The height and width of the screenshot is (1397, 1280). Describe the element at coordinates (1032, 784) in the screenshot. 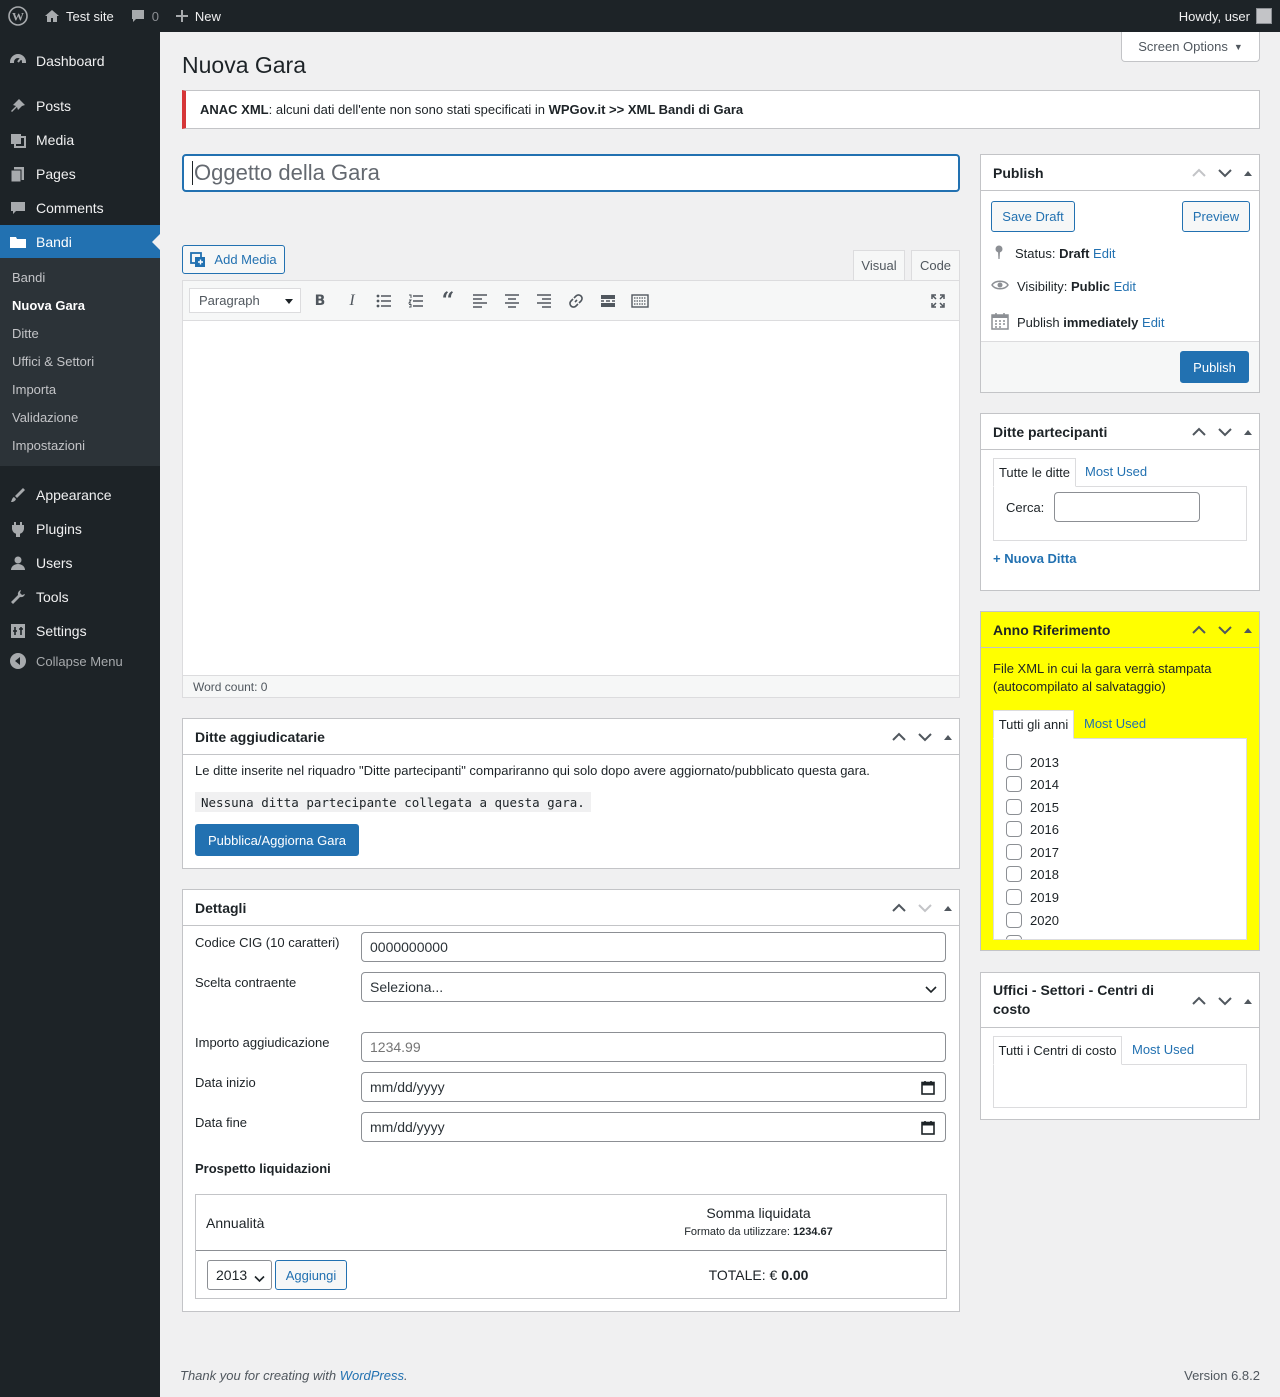

I see `year-checkbox-row: 2014` at that location.